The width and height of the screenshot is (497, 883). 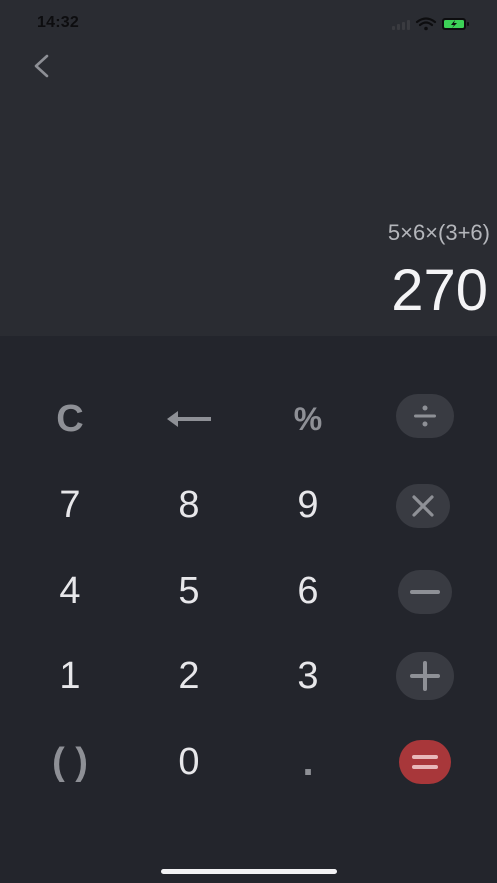 What do you see at coordinates (58, 22) in the screenshot?
I see `status-time: 14:32` at bounding box center [58, 22].